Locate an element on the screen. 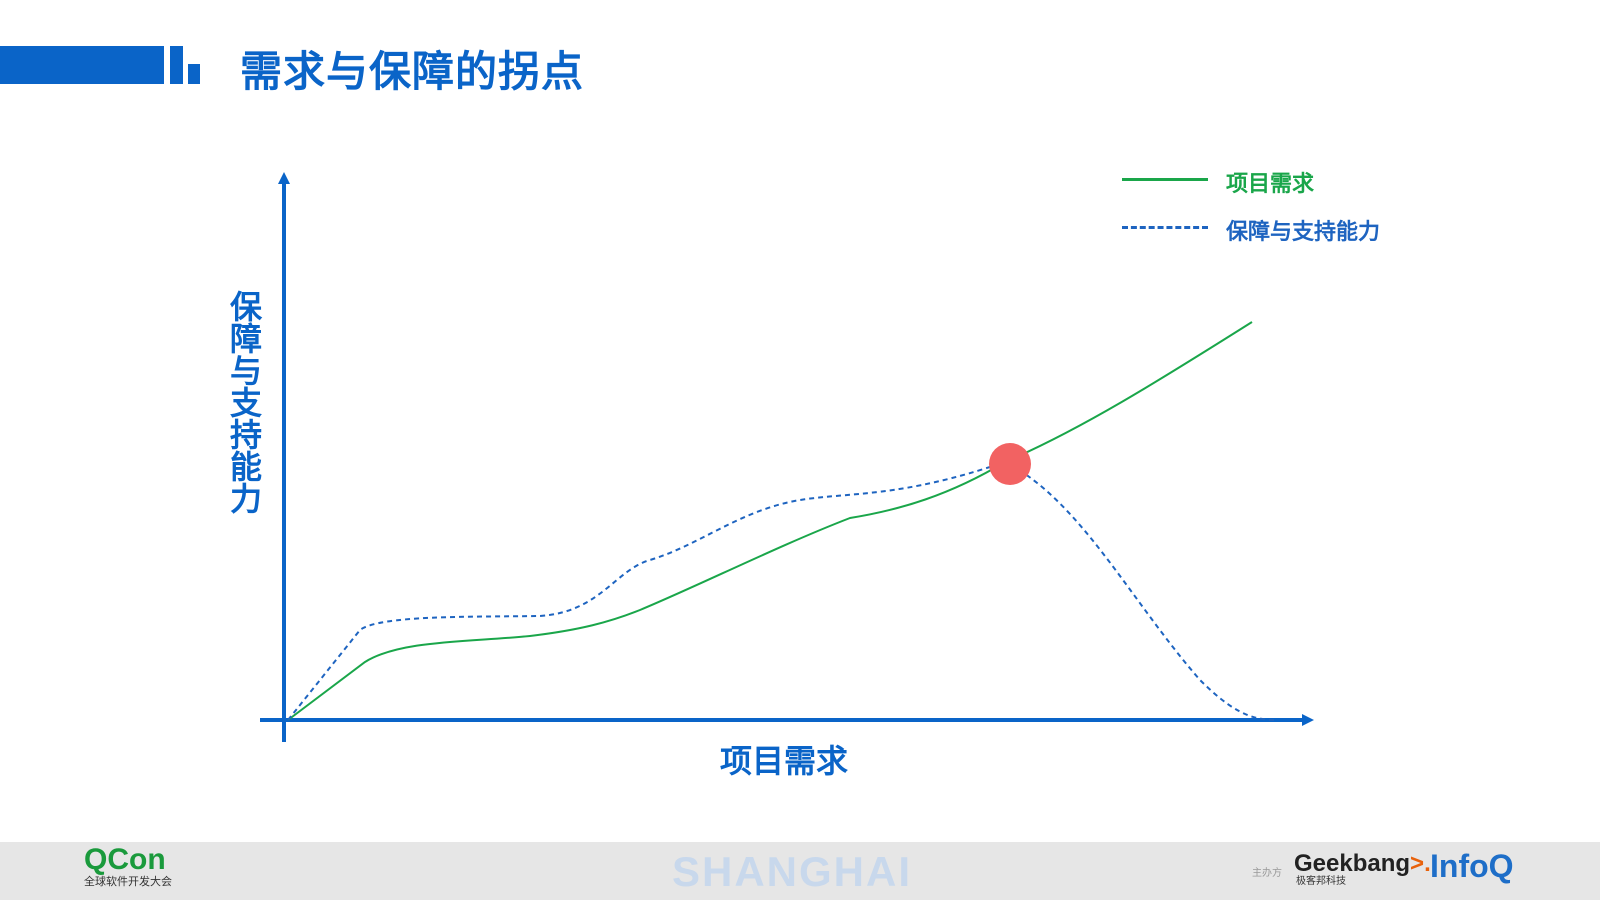  inflection-point-marker is located at coordinates (1010, 464).